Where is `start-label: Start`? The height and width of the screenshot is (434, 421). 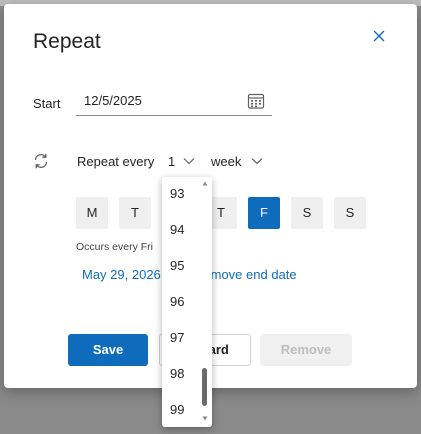 start-label: Start is located at coordinates (47, 103).